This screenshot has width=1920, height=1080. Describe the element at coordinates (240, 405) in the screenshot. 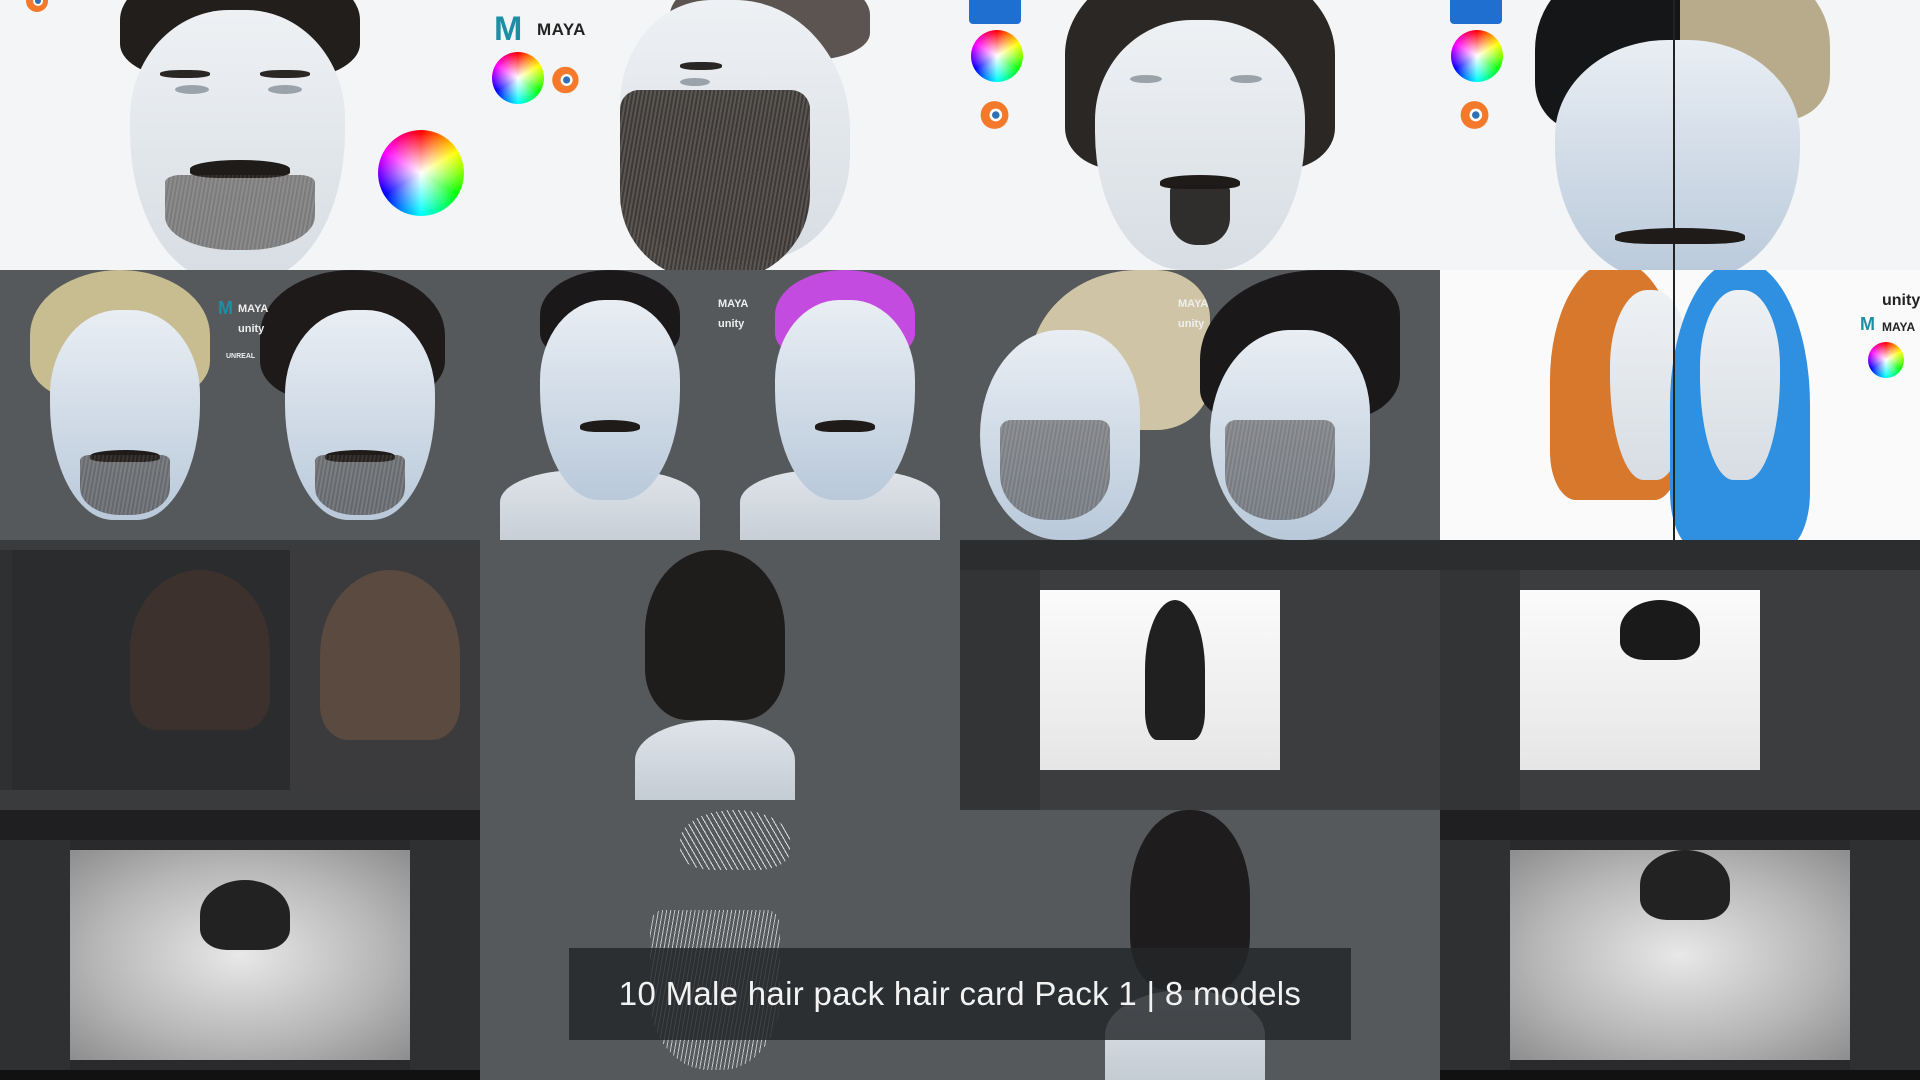

I see `render-tile-blonde-dark: M MAYA unity UNREAL` at that location.